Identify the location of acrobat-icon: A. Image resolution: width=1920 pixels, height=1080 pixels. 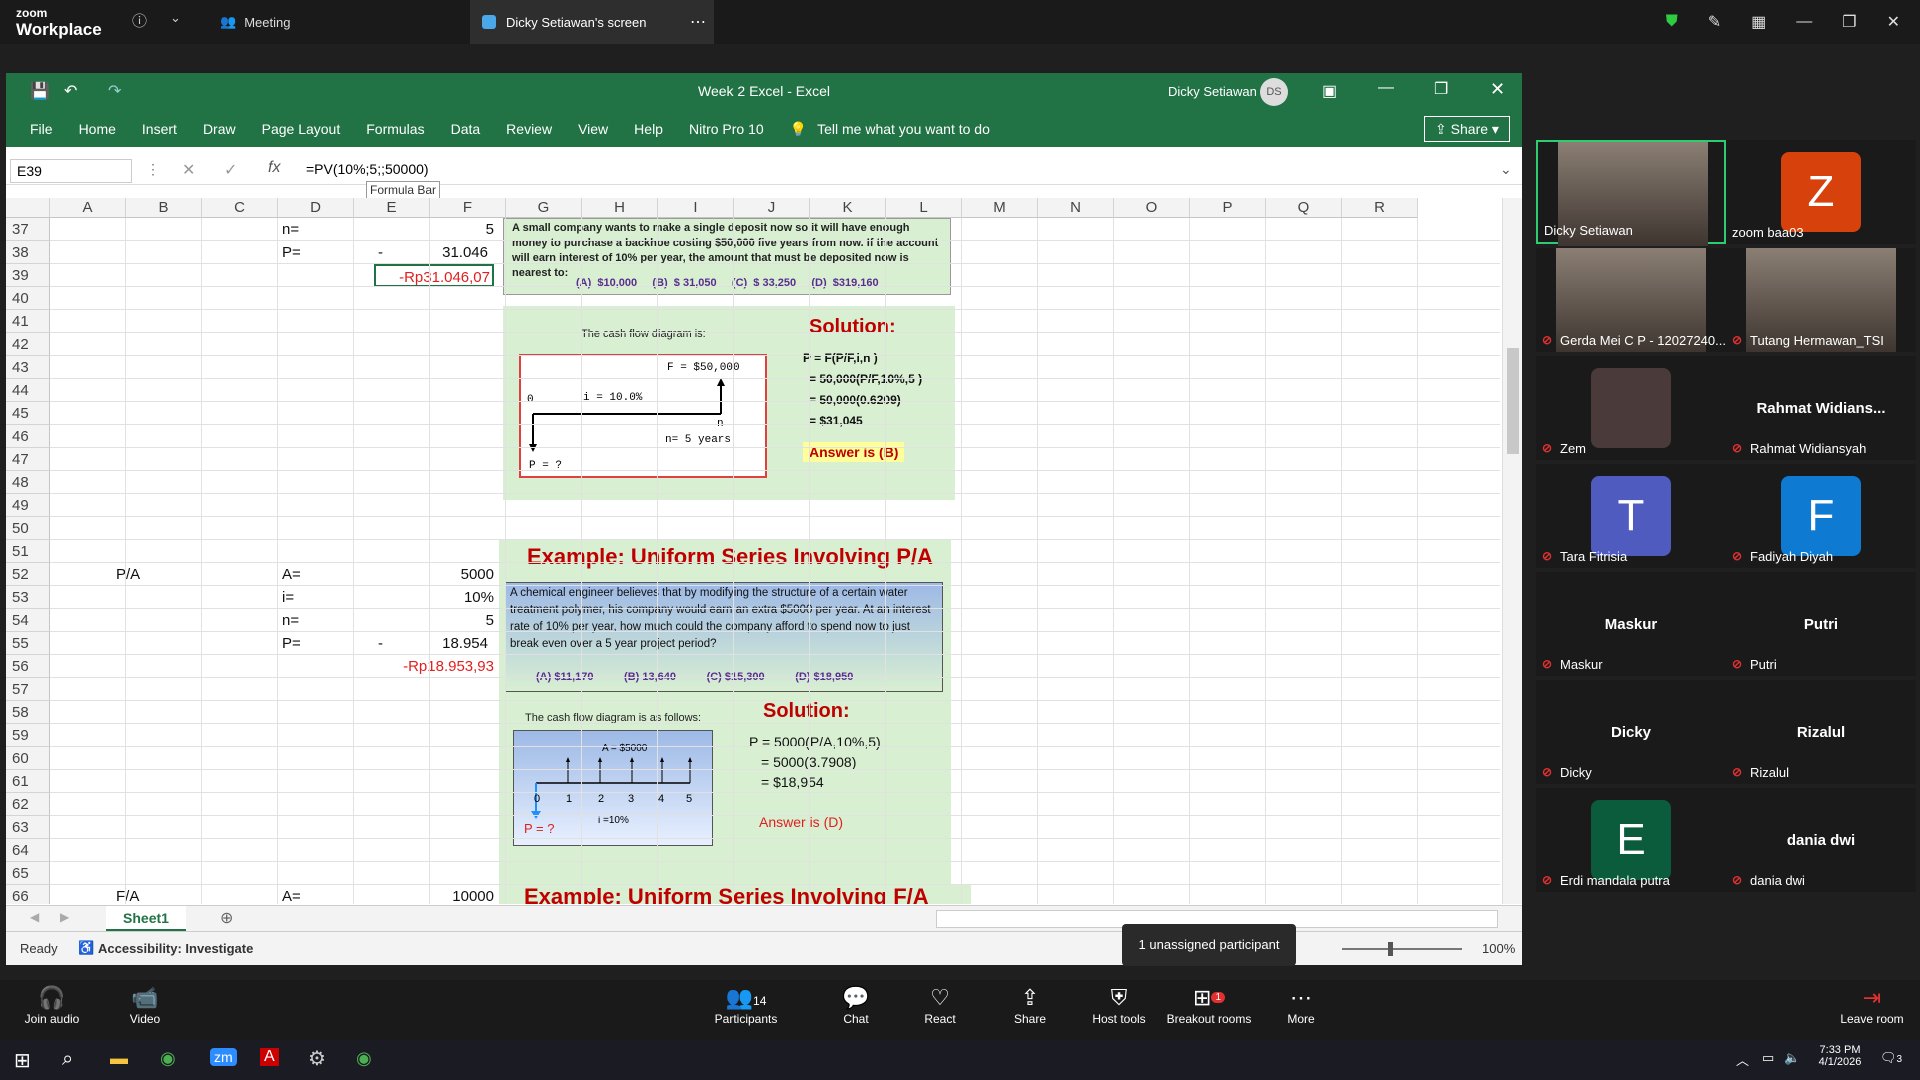
(269, 1057).